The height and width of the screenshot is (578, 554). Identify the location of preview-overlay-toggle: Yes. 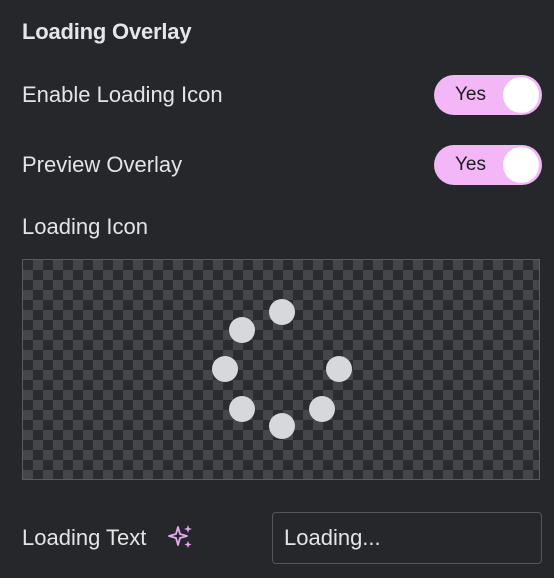
(488, 165).